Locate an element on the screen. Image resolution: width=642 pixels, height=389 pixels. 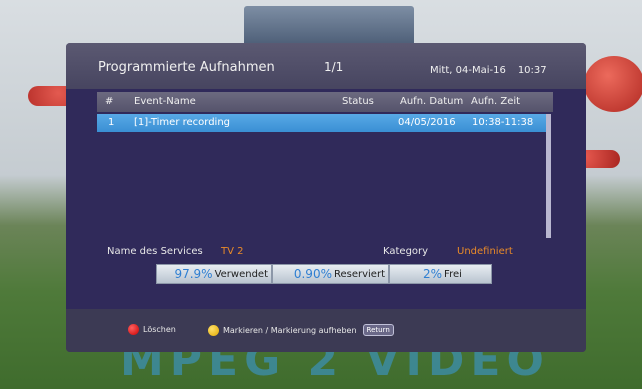
service-name-value: TV 2 is located at coordinates (232, 251).